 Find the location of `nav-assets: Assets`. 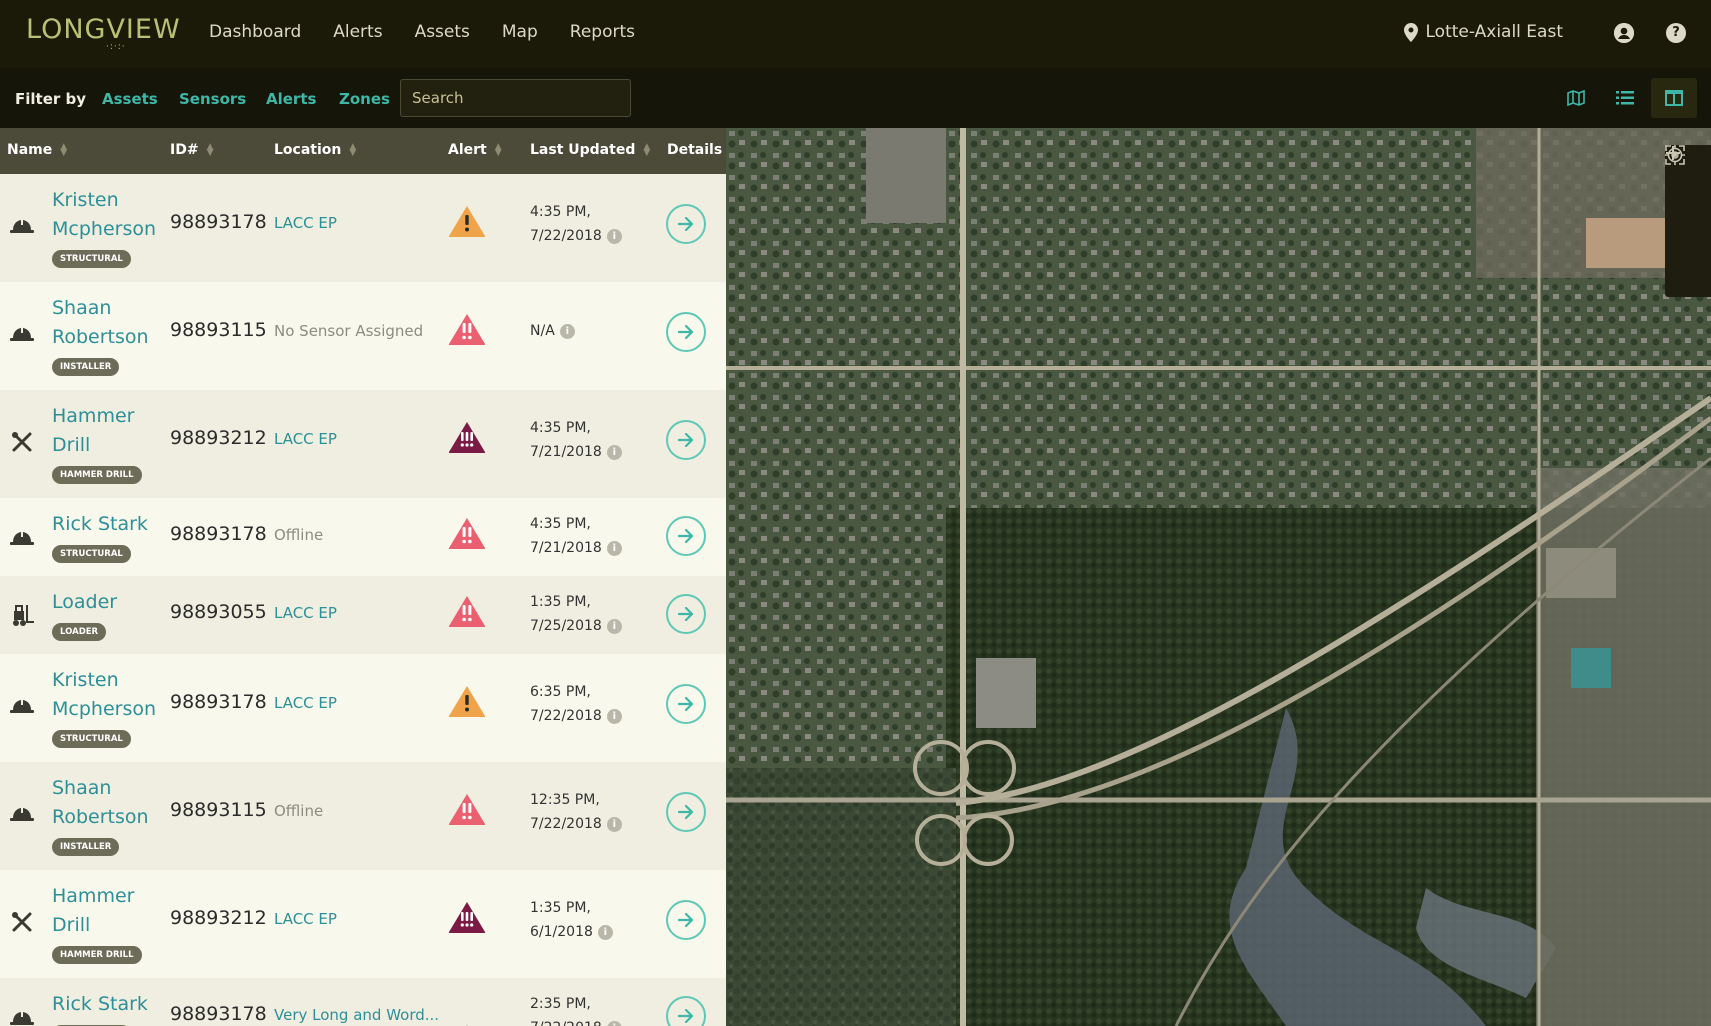

nav-assets: Assets is located at coordinates (442, 32).